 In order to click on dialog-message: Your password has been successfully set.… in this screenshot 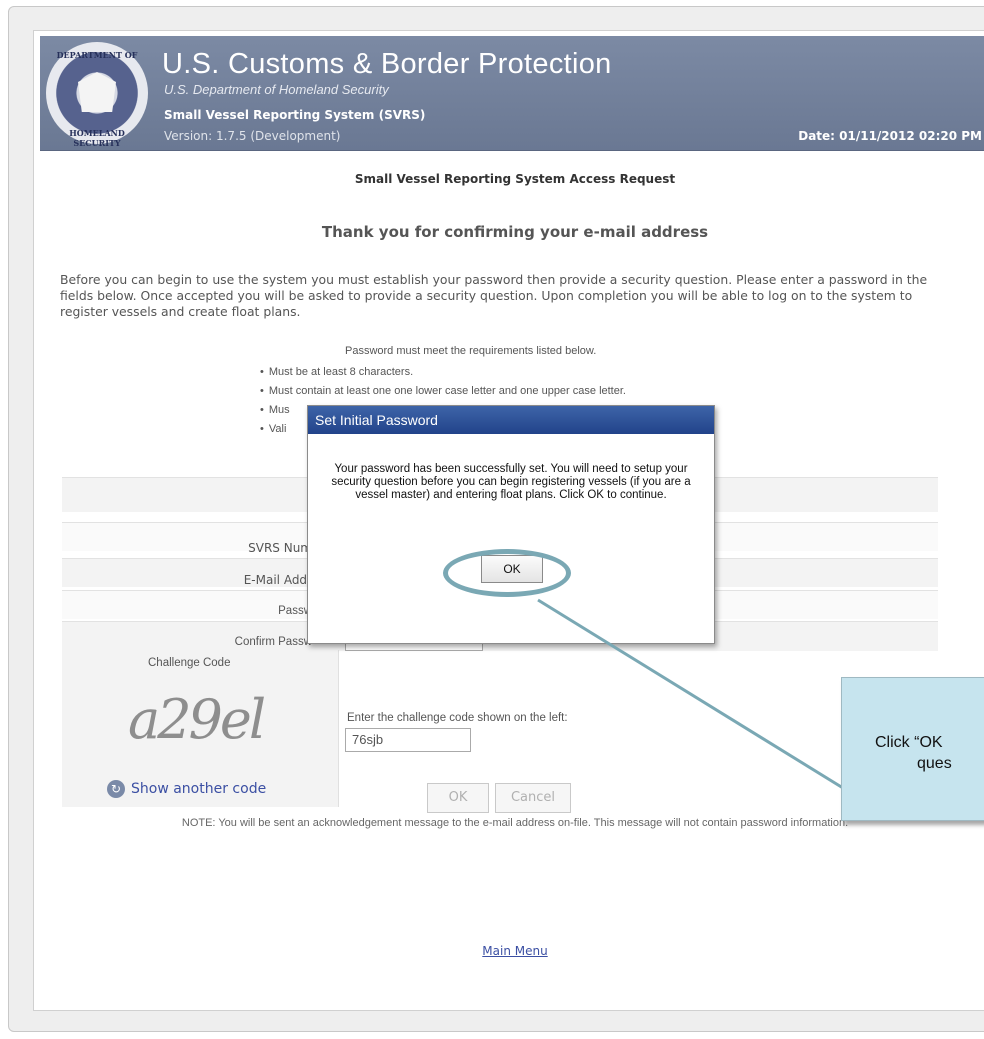, I will do `click(511, 482)`.